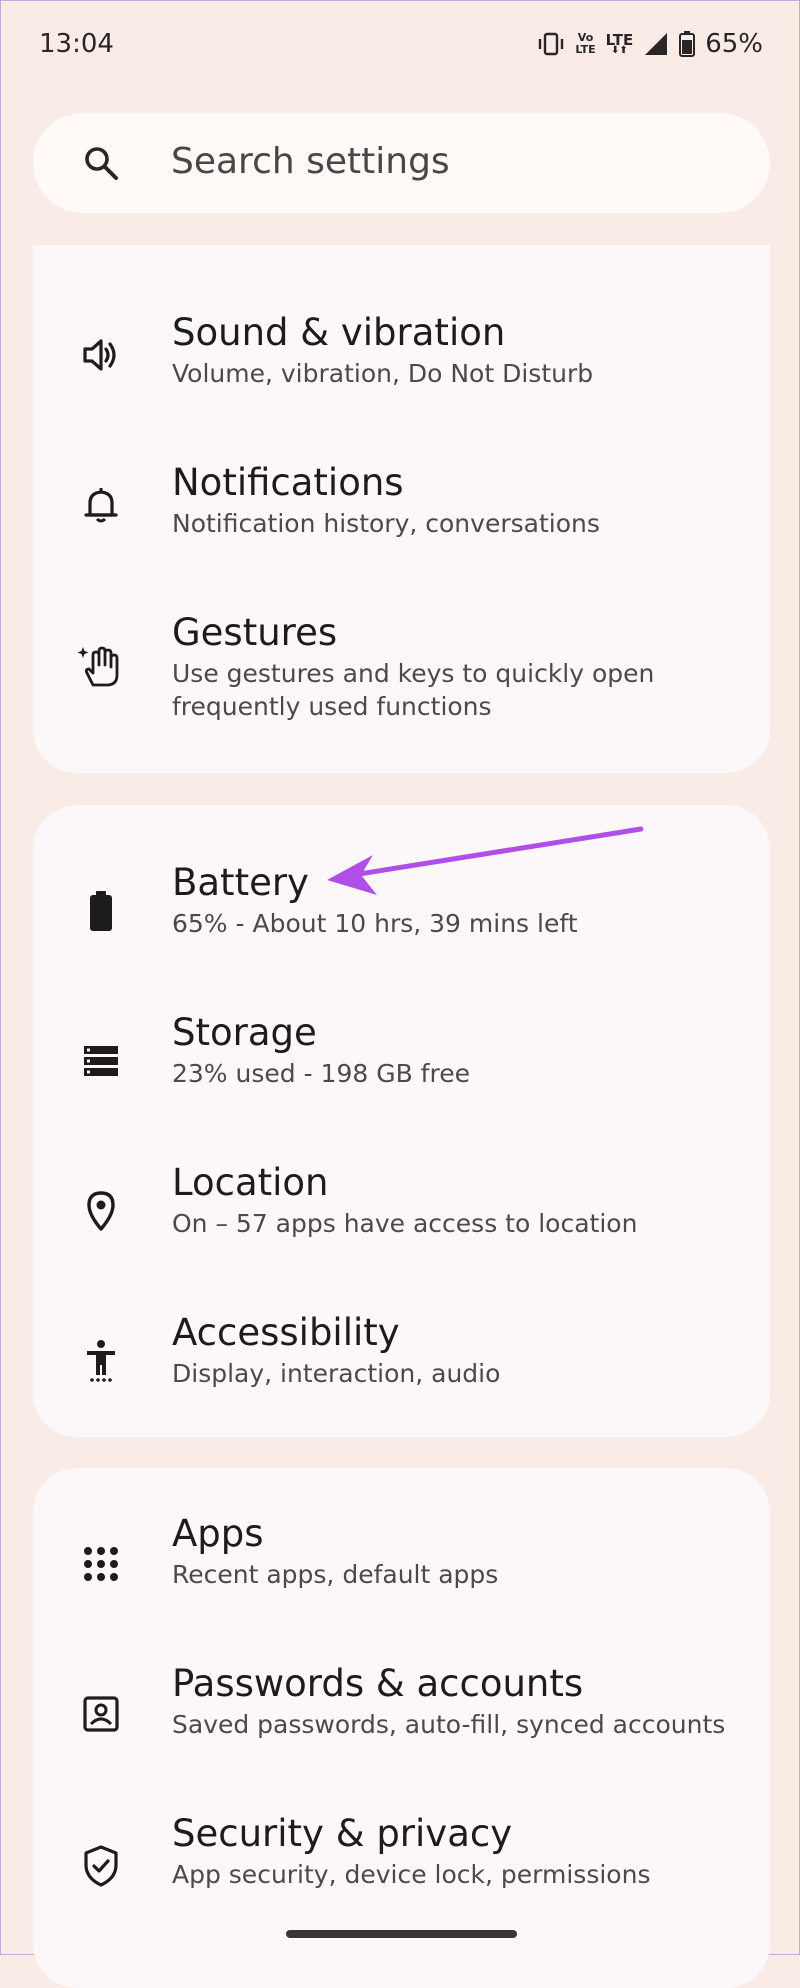  I want to click on lte-icon: LTE ⬇⬆, so click(619, 43).